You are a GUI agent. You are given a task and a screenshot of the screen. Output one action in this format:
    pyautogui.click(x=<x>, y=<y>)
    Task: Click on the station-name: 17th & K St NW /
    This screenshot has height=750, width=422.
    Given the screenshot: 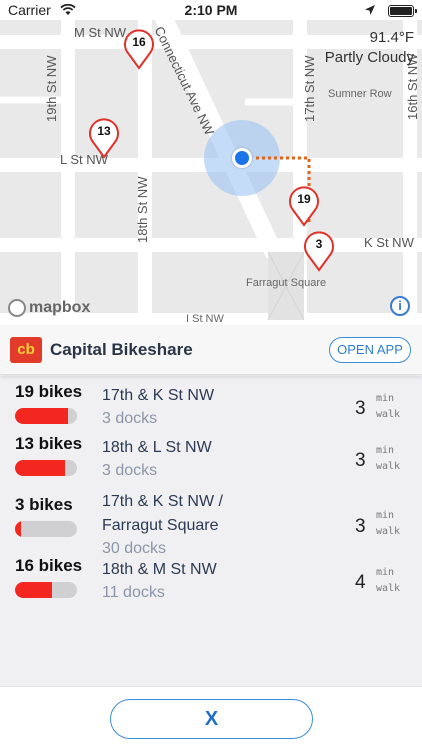 What is the action you would take?
    pyautogui.click(x=162, y=501)
    